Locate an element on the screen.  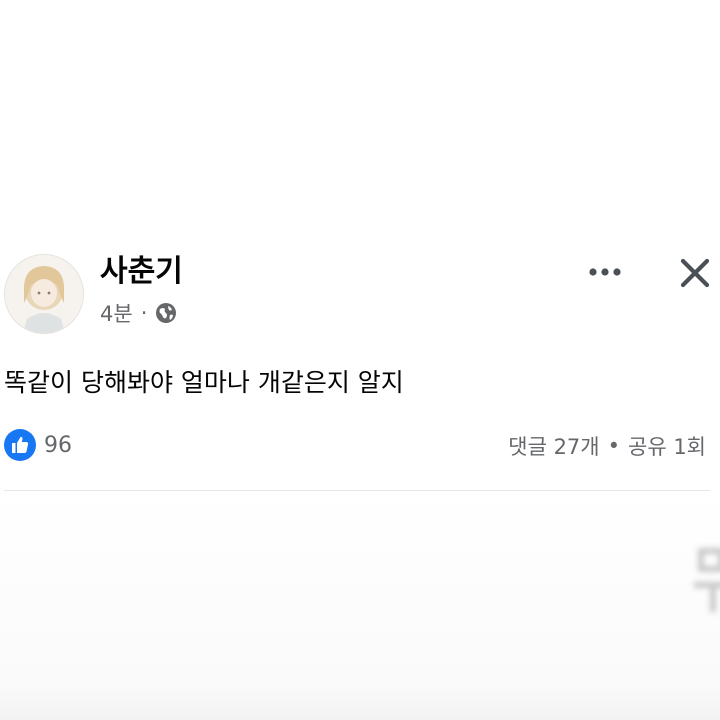
reactions-summary: 96 is located at coordinates (38, 445).